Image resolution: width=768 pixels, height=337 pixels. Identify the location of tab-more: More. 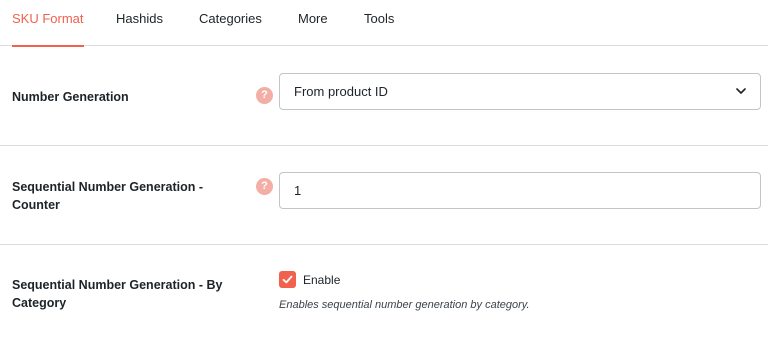
(313, 23).